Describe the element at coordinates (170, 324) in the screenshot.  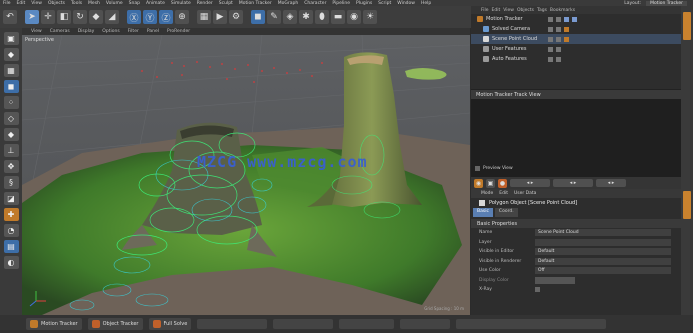
I see `full-solve-button: Full Solve` at that location.